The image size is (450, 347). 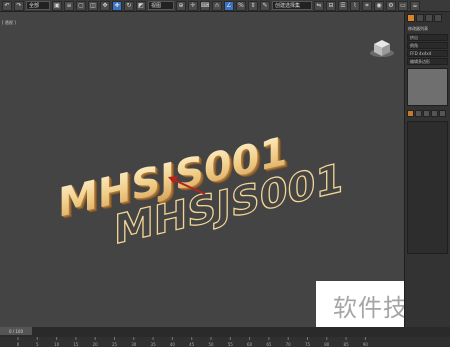 I want to click on keyboard-shortcut-icon: ⌨, so click(x=205, y=5).